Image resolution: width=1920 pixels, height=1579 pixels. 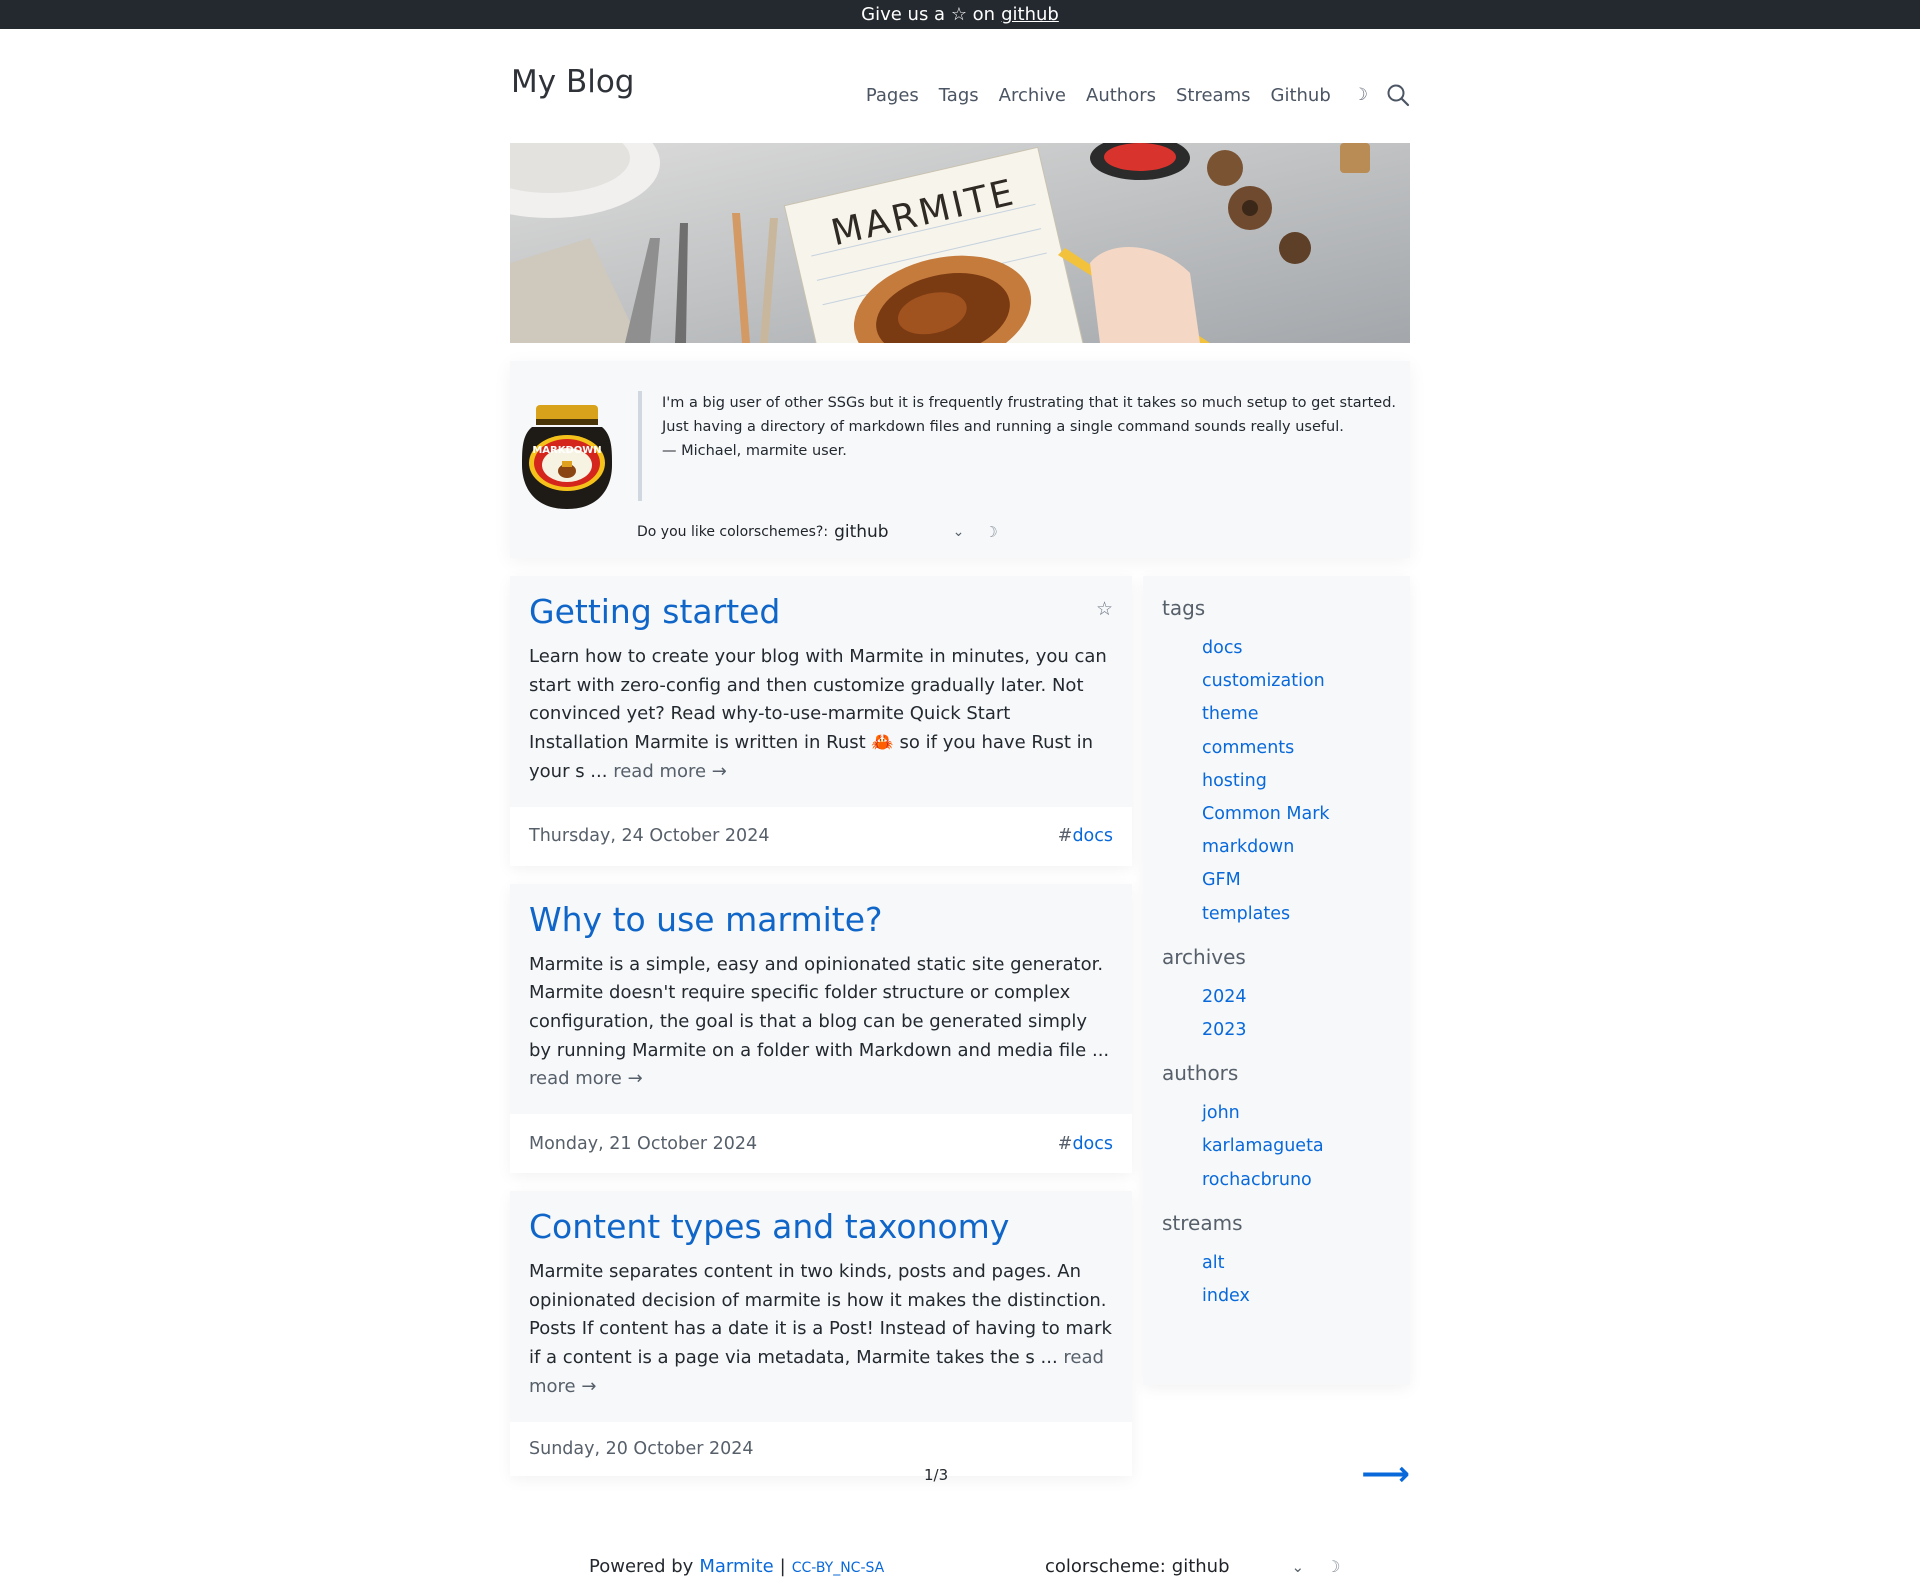 What do you see at coordinates (706, 919) in the screenshot?
I see `post-title: Why to use marmite?` at bounding box center [706, 919].